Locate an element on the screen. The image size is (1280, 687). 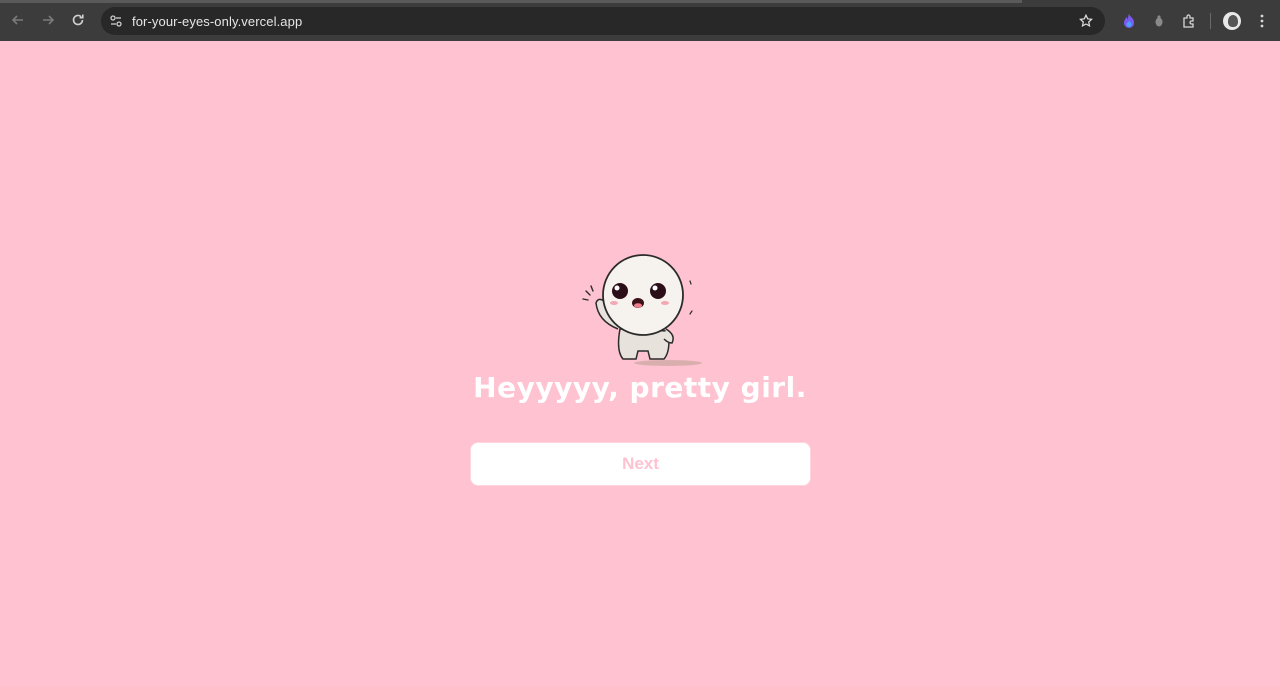
bookmark-star-icon is located at coordinates (1086, 21).